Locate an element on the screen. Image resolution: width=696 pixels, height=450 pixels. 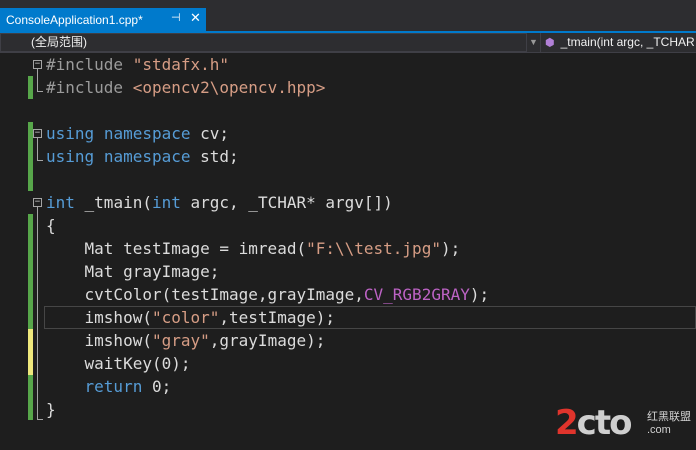
code-text: ,grayImage); is located at coordinates (267, 340).